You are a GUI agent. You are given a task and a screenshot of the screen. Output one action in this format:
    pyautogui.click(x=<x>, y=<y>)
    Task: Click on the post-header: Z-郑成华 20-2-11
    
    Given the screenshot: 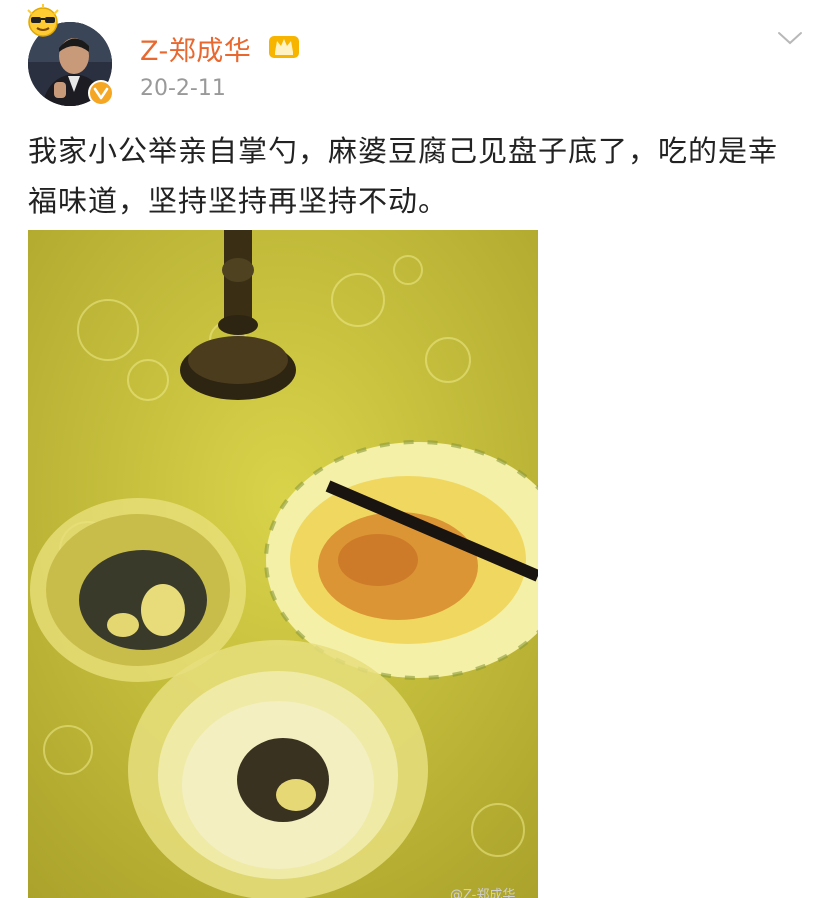 What is the action you would take?
    pyautogui.click(x=414, y=60)
    